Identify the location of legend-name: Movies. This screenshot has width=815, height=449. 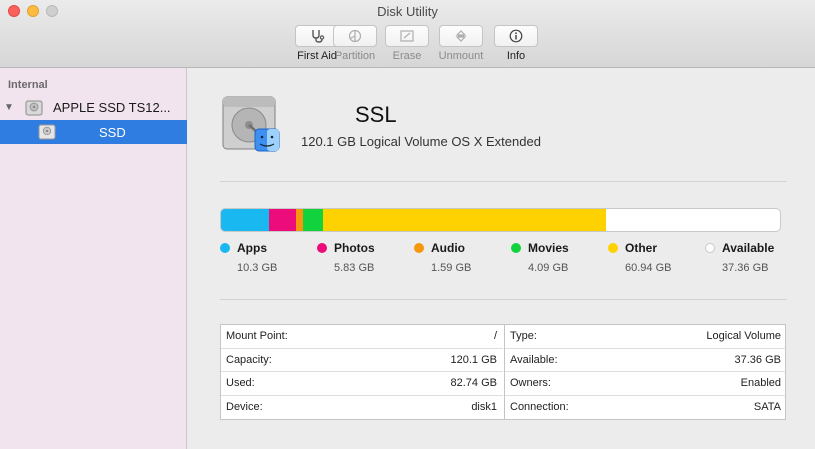
(548, 248).